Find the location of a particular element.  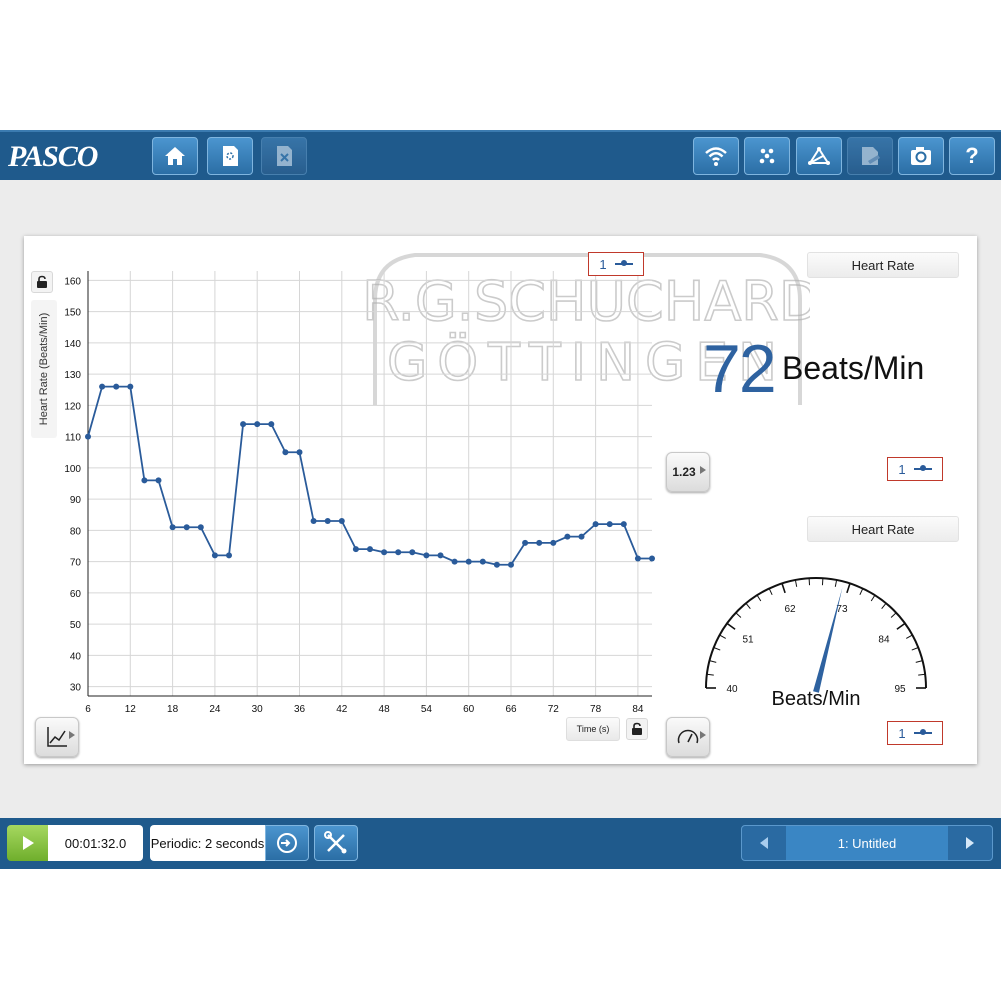

gauge-icon is located at coordinates (688, 736).